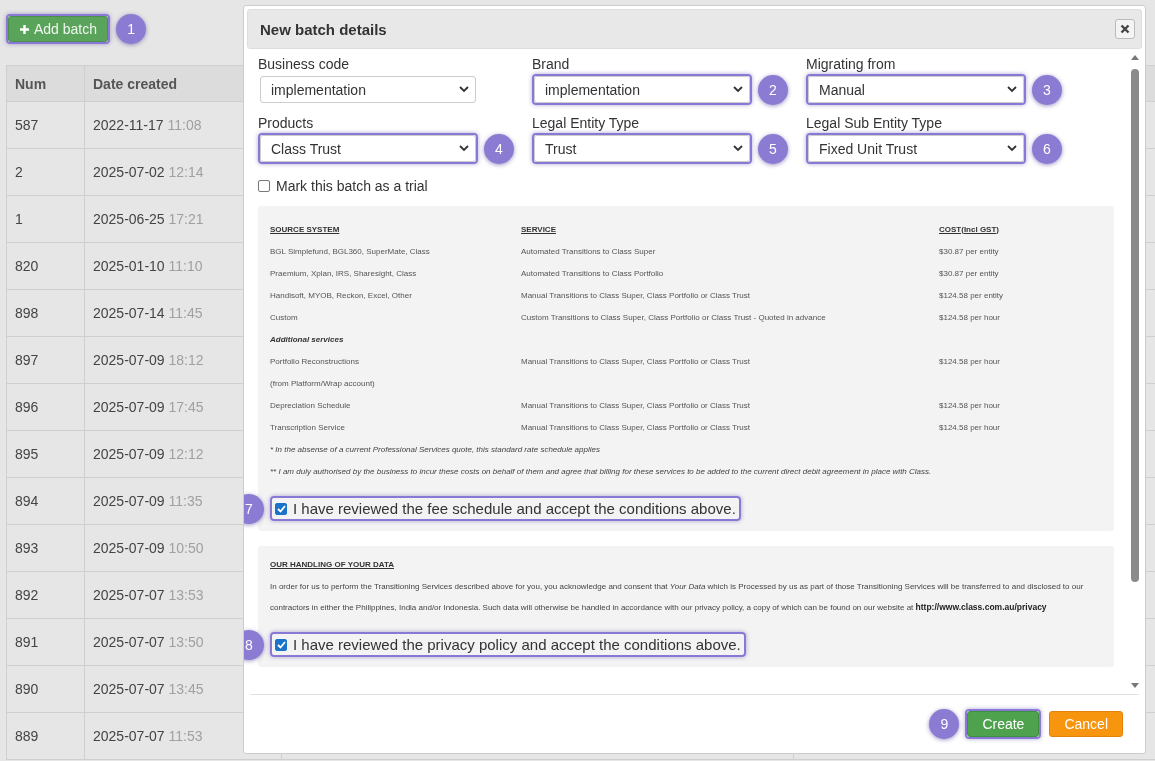  What do you see at coordinates (773, 148) in the screenshot?
I see `step-badge: 5` at bounding box center [773, 148].